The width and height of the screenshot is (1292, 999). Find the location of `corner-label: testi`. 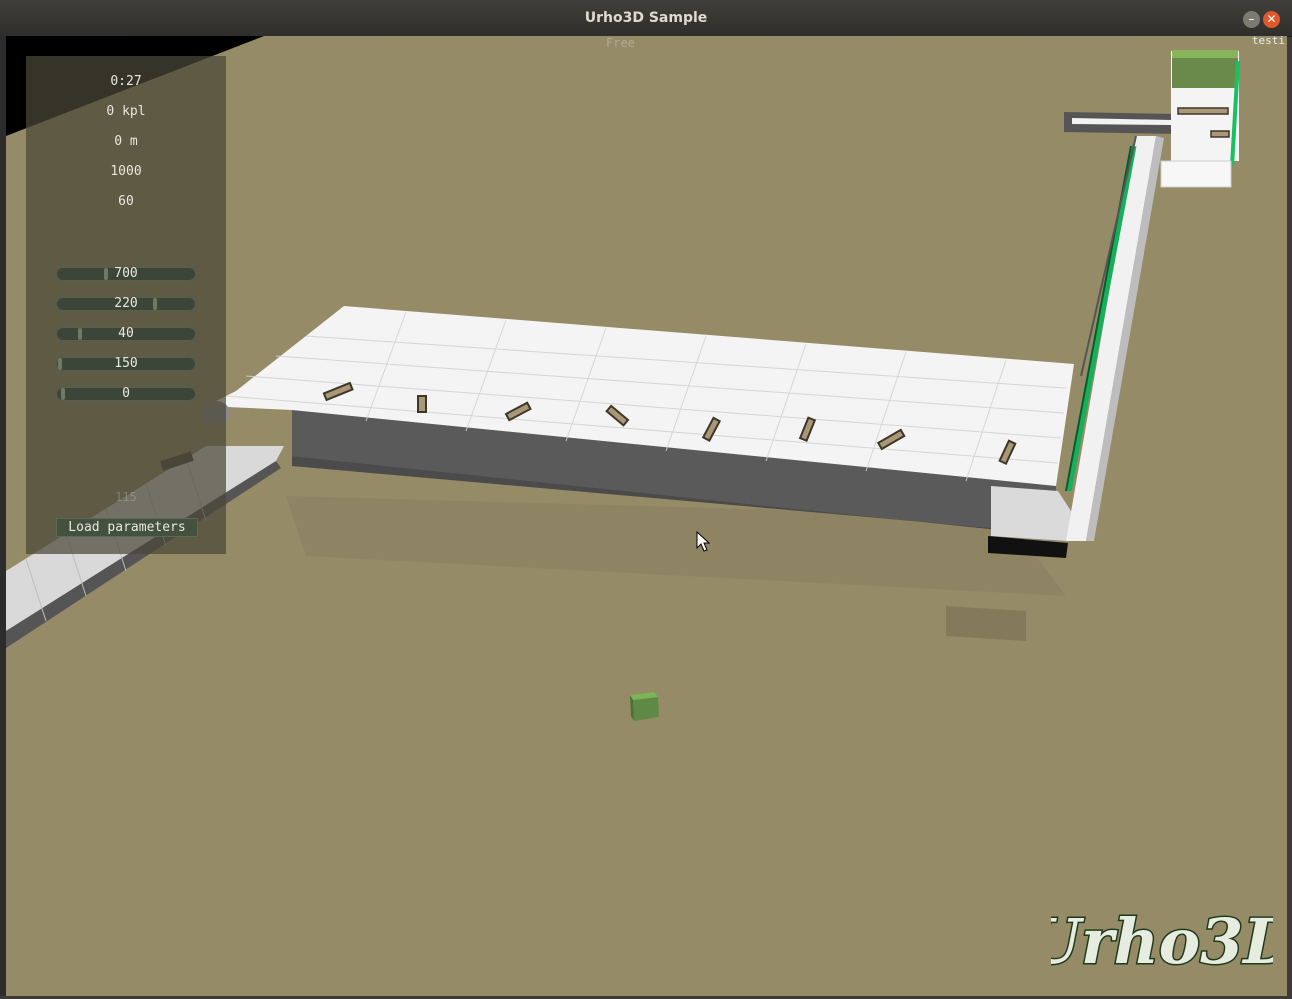

corner-label: testi is located at coordinates (1268, 41).